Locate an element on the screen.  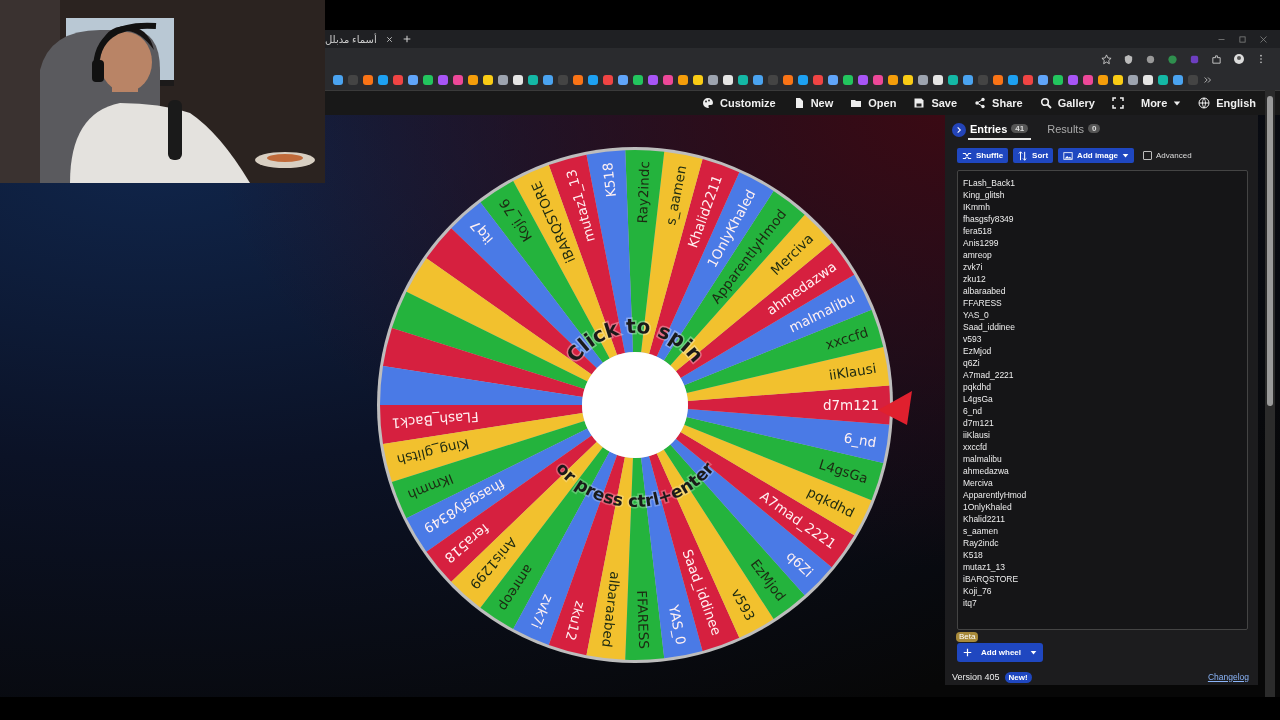
sort-button: Sort is located at coordinates (1033, 155).